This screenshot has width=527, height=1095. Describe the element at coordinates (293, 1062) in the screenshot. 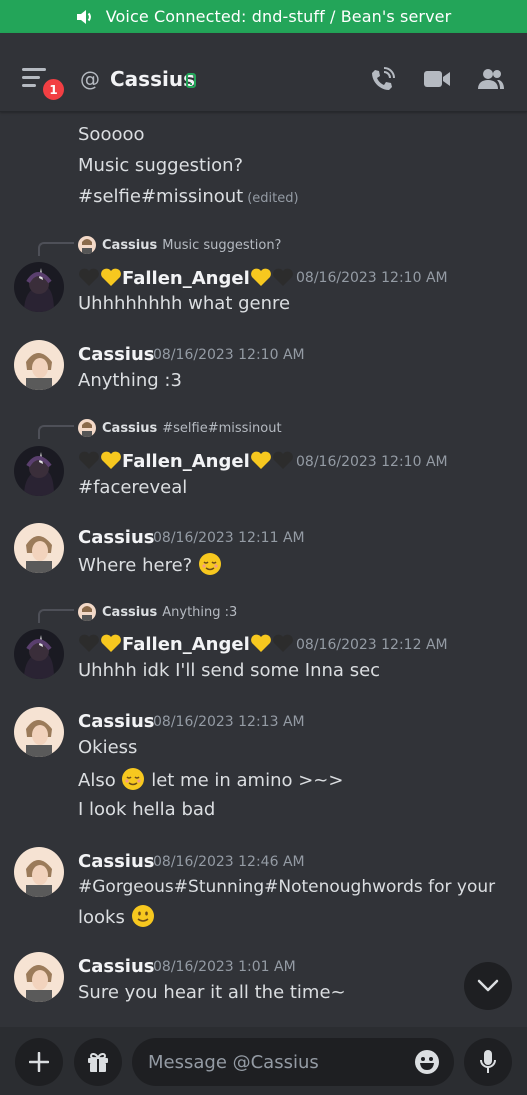

I see `message-input` at that location.